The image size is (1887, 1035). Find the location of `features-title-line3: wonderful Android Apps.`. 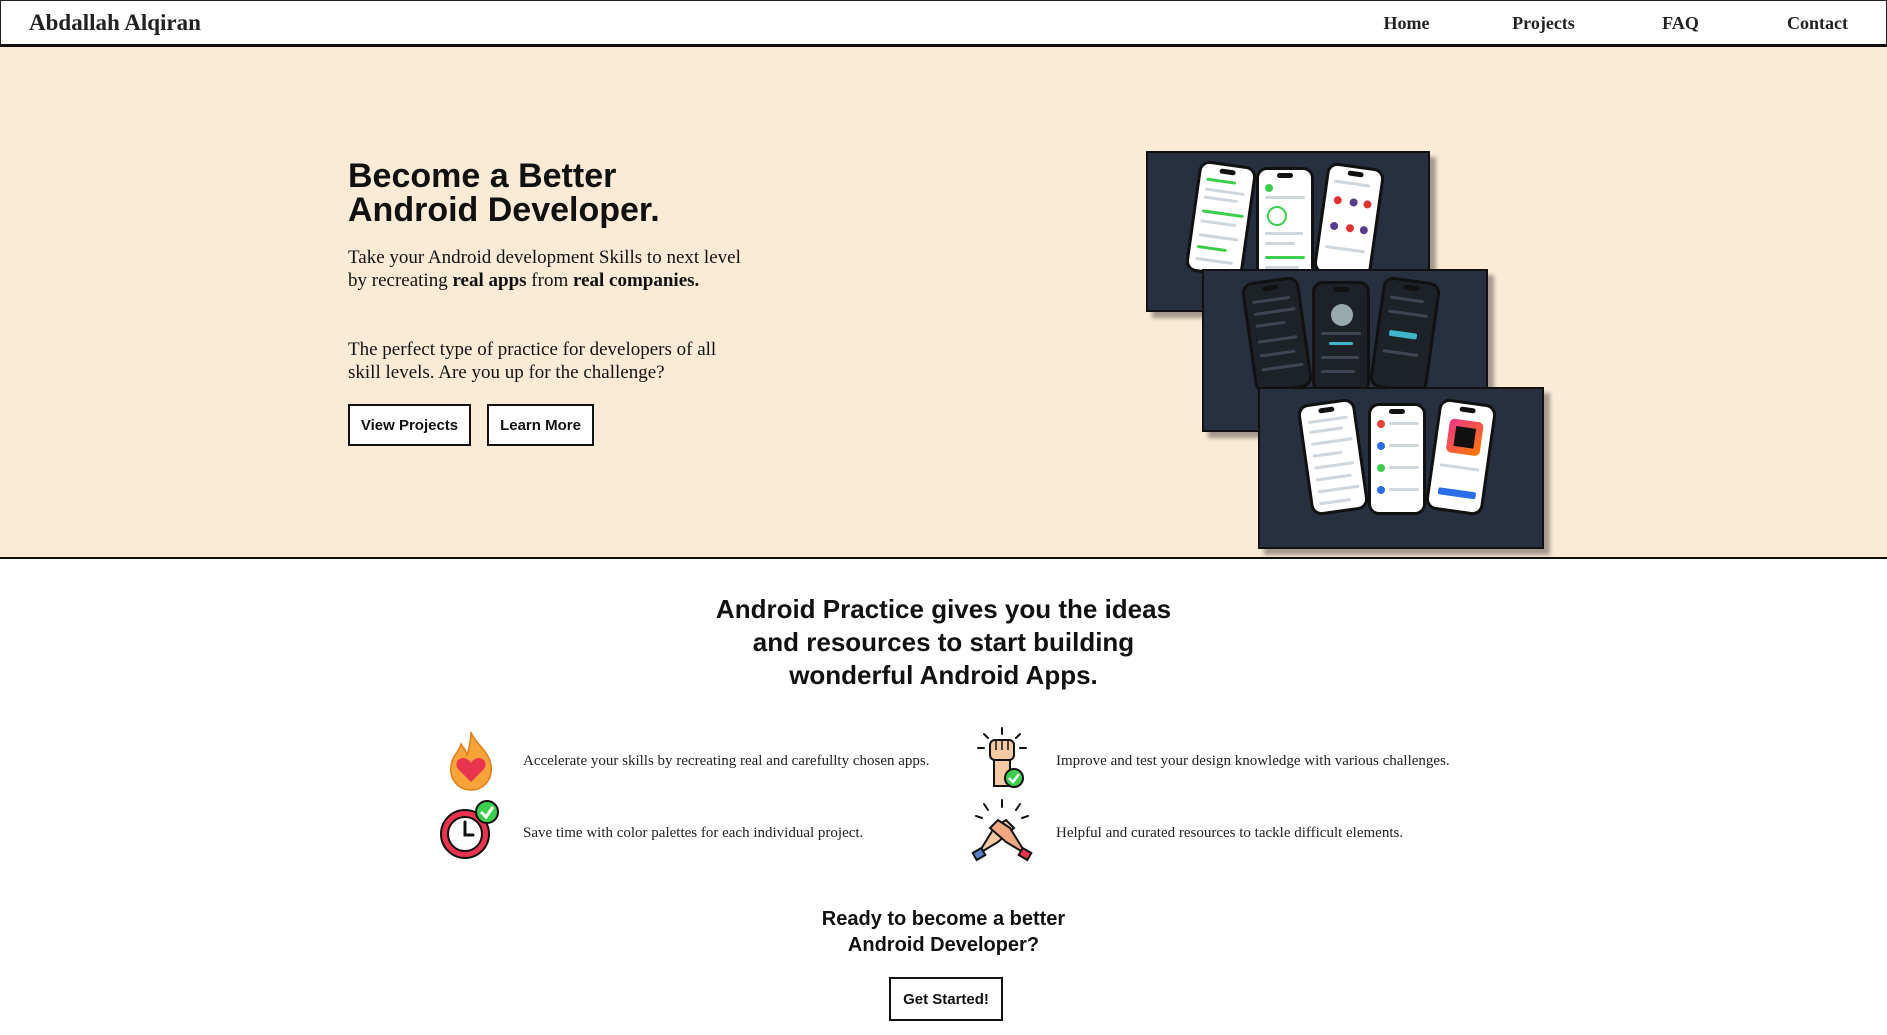

features-title-line3: wonderful Android Apps. is located at coordinates (943, 675).